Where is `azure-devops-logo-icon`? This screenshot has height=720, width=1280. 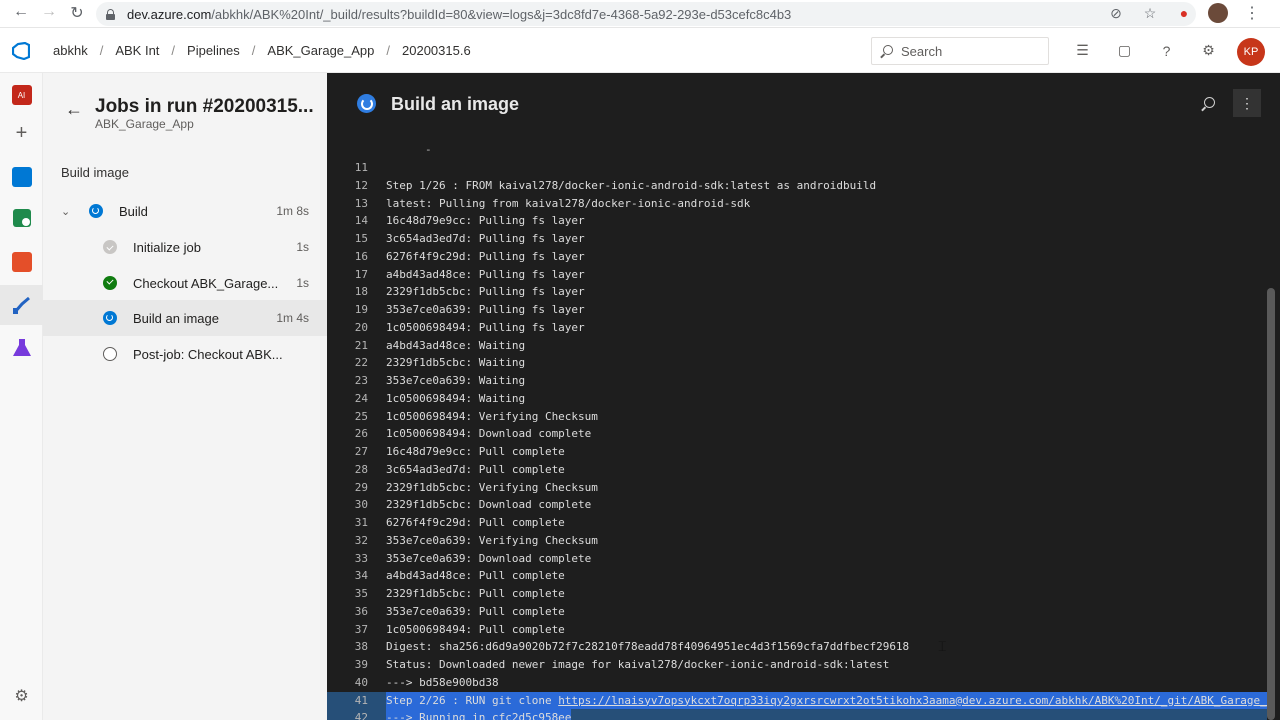 azure-devops-logo-icon is located at coordinates (21, 51).